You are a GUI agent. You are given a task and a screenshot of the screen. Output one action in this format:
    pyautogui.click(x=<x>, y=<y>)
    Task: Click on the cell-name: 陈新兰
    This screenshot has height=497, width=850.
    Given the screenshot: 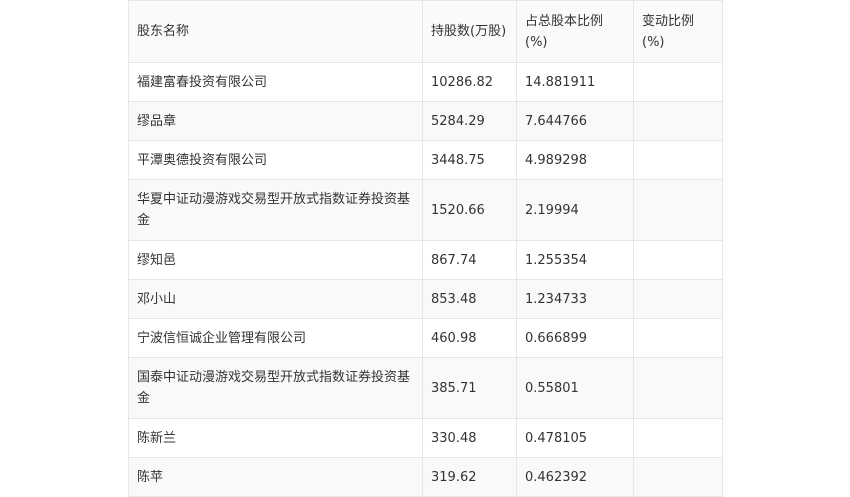 What is the action you would take?
    pyautogui.click(x=275, y=438)
    